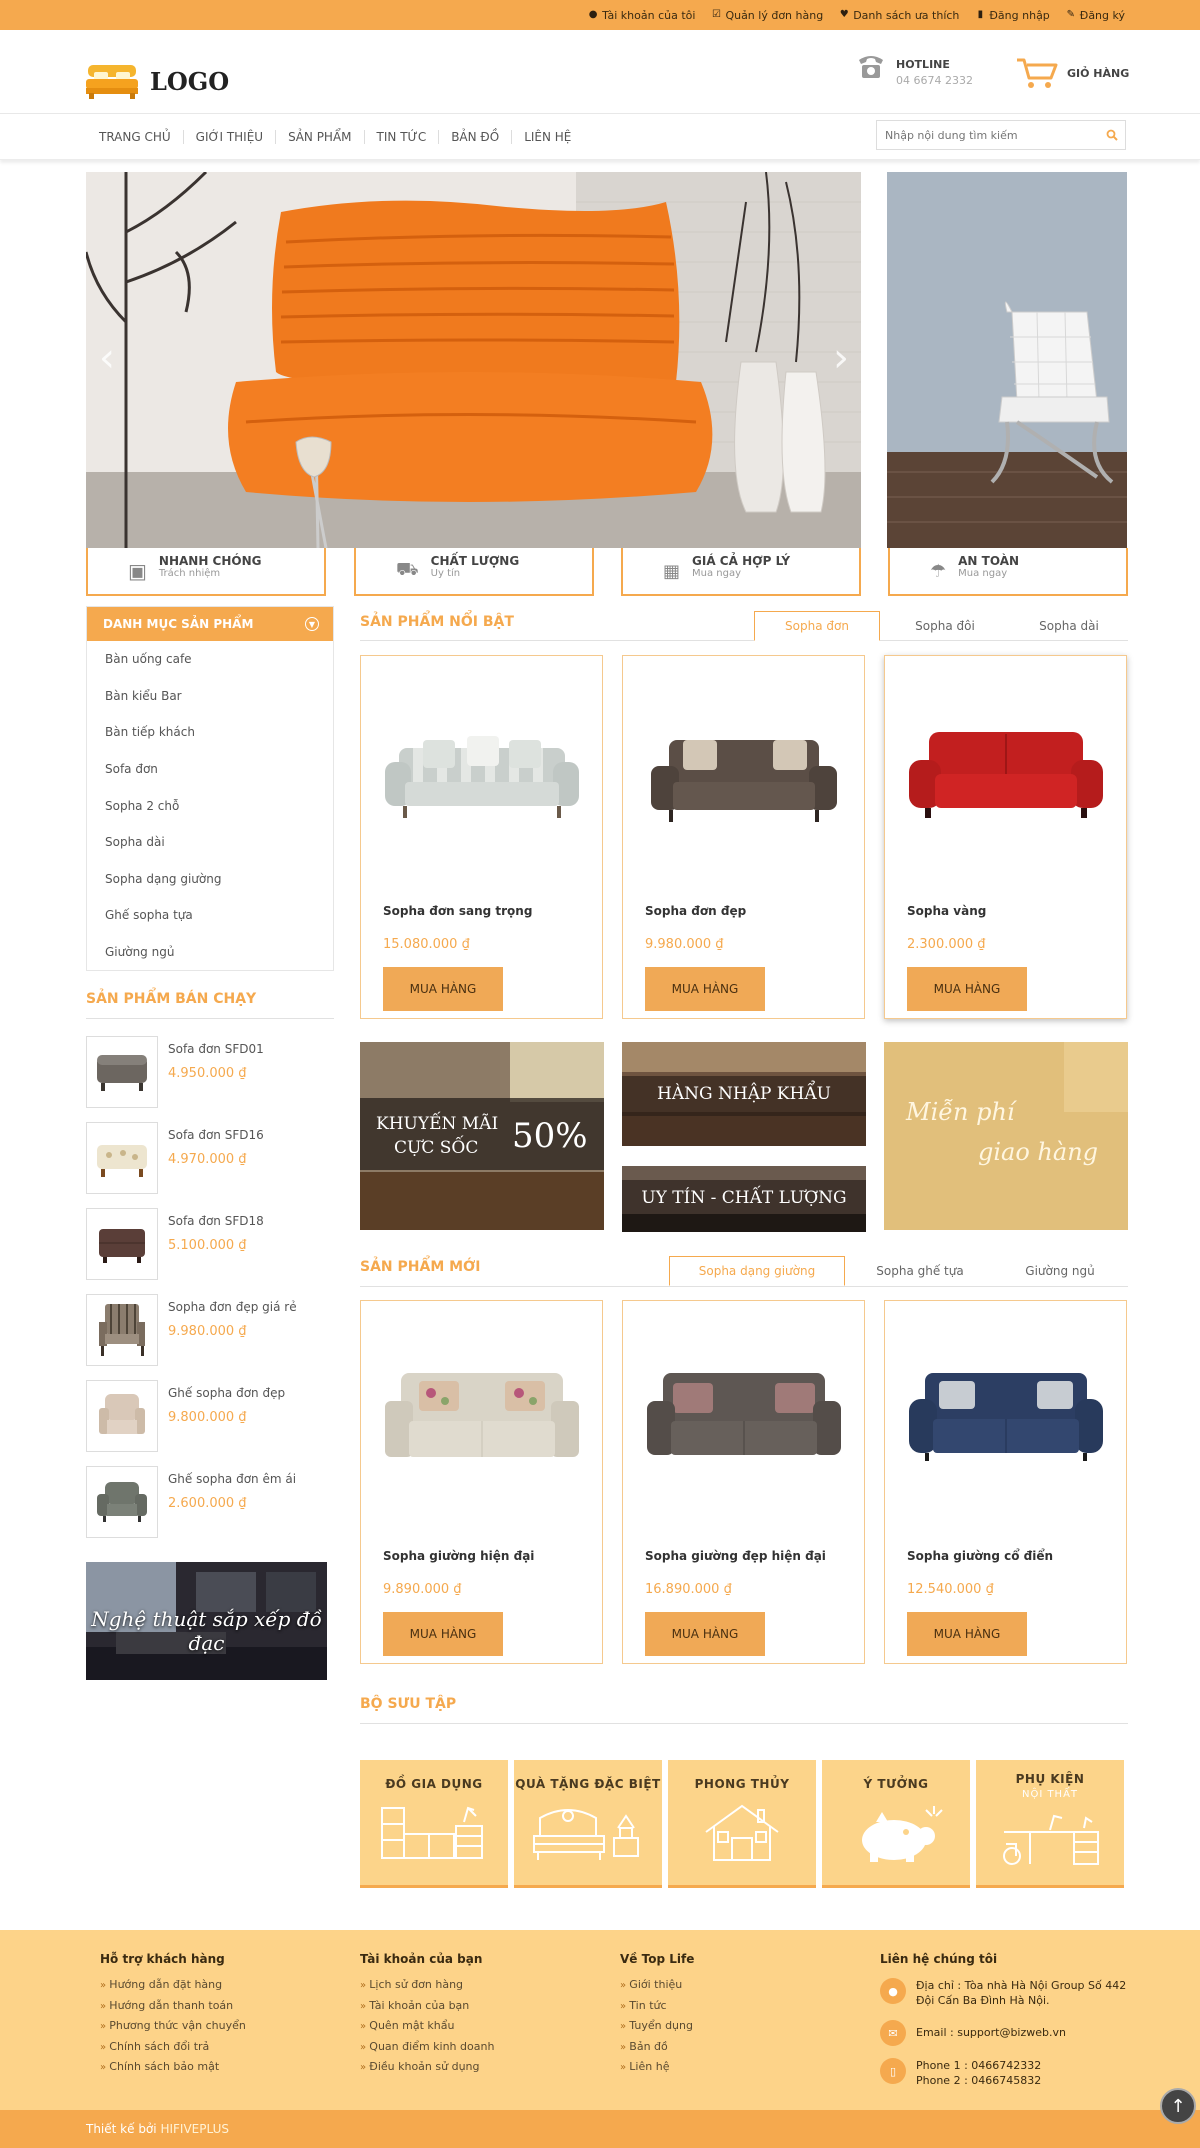 This screenshot has height=2148, width=1200. Describe the element at coordinates (206, 1621) in the screenshot. I see `art-banner: Nghệ thuật sắp xếp đồ đạc` at that location.